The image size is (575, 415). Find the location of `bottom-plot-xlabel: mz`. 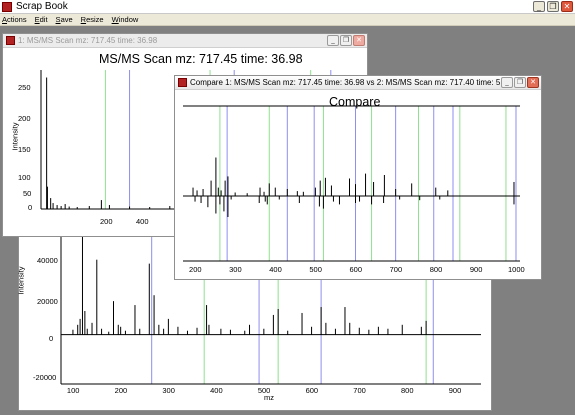

bottom-plot-xlabel: mz is located at coordinates (269, 397).